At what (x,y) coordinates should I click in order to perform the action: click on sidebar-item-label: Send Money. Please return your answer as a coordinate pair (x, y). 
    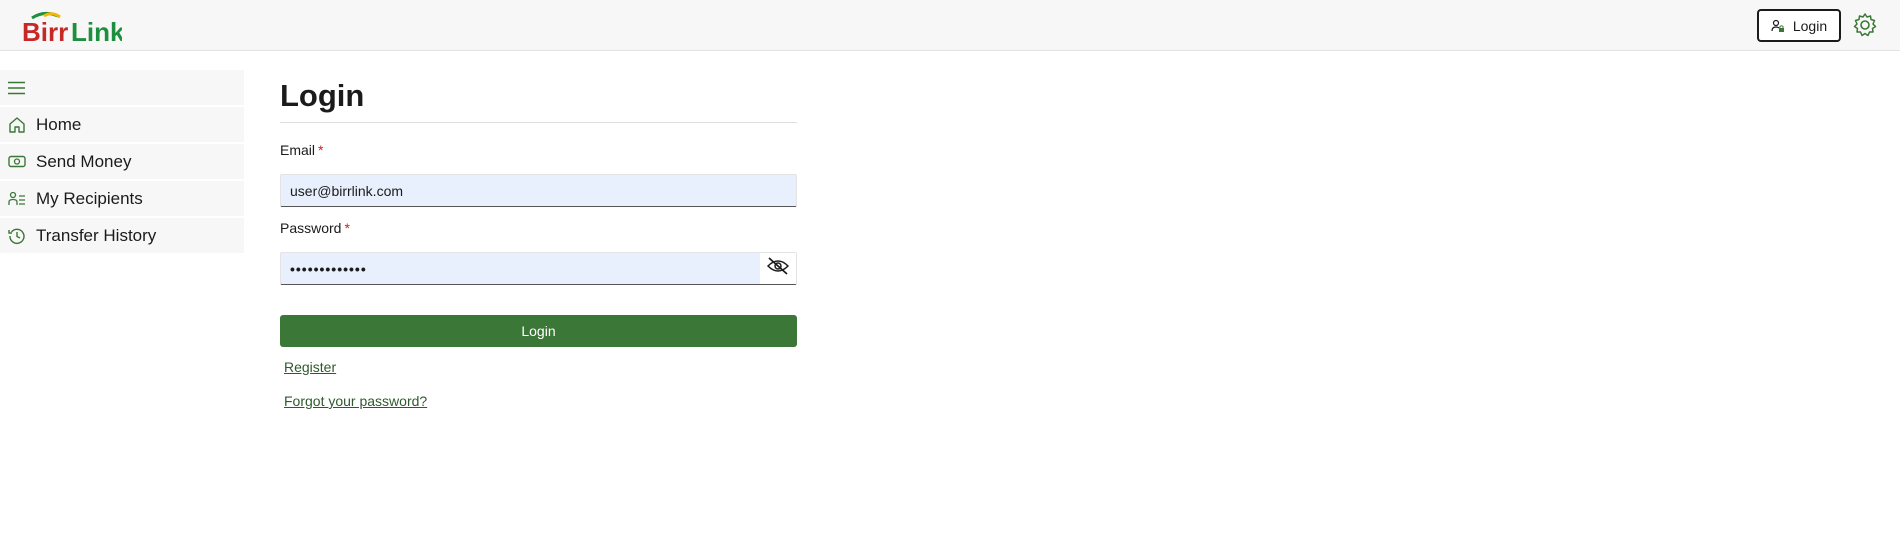
    Looking at the image, I should click on (84, 161).